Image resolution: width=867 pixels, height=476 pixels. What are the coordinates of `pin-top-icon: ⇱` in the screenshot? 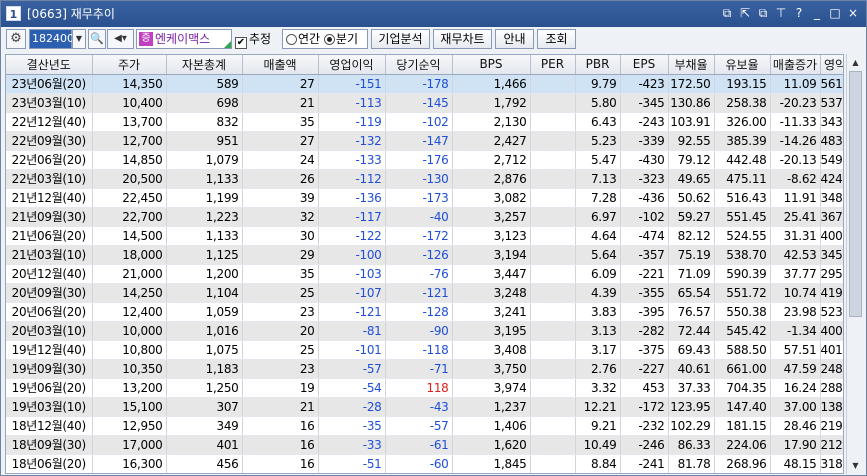 It's located at (745, 13).